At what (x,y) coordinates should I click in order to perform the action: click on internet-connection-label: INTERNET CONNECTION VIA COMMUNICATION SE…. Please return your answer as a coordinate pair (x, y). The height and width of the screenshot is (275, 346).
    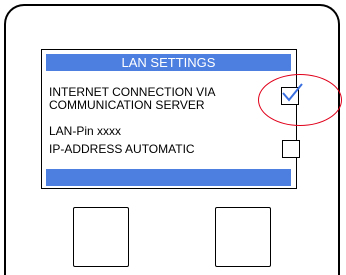
    Looking at the image, I should click on (132, 99).